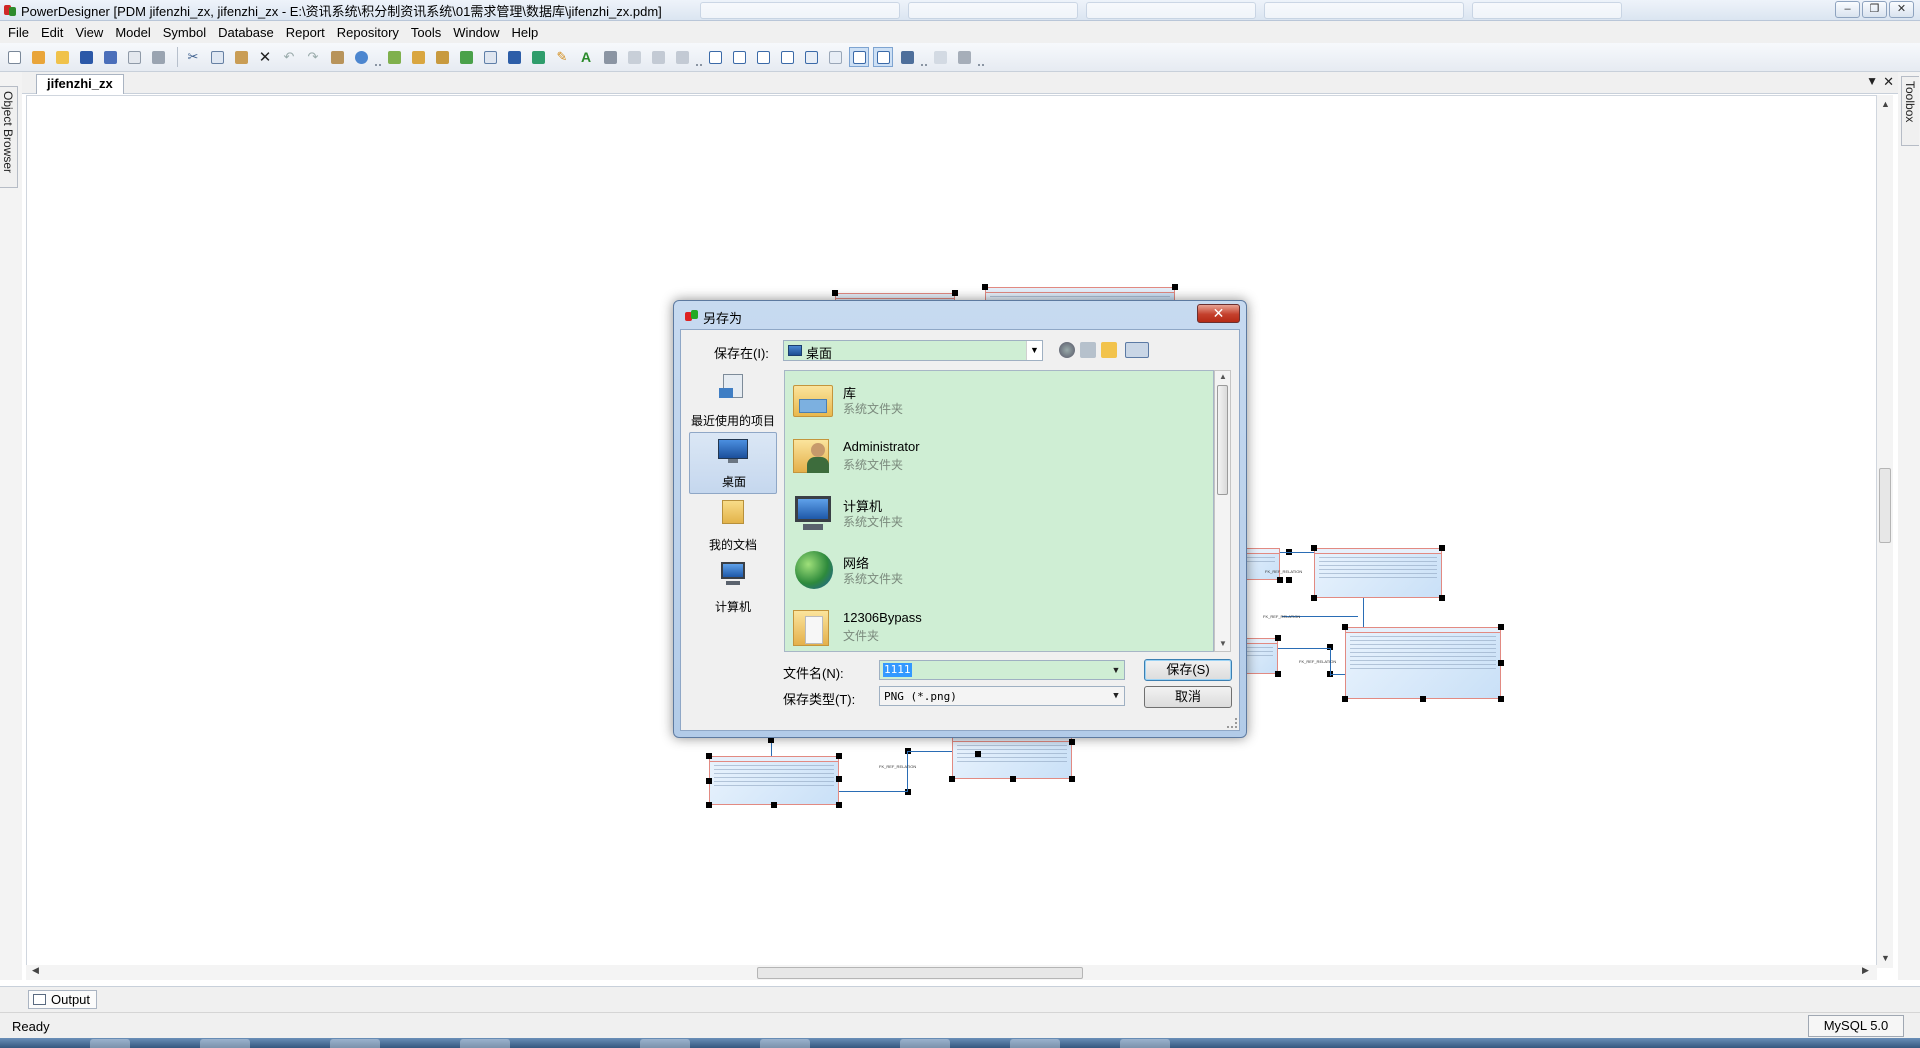  What do you see at coordinates (999, 624) in the screenshot?
I see `list-item: 12306Bypass 文件夹` at bounding box center [999, 624].